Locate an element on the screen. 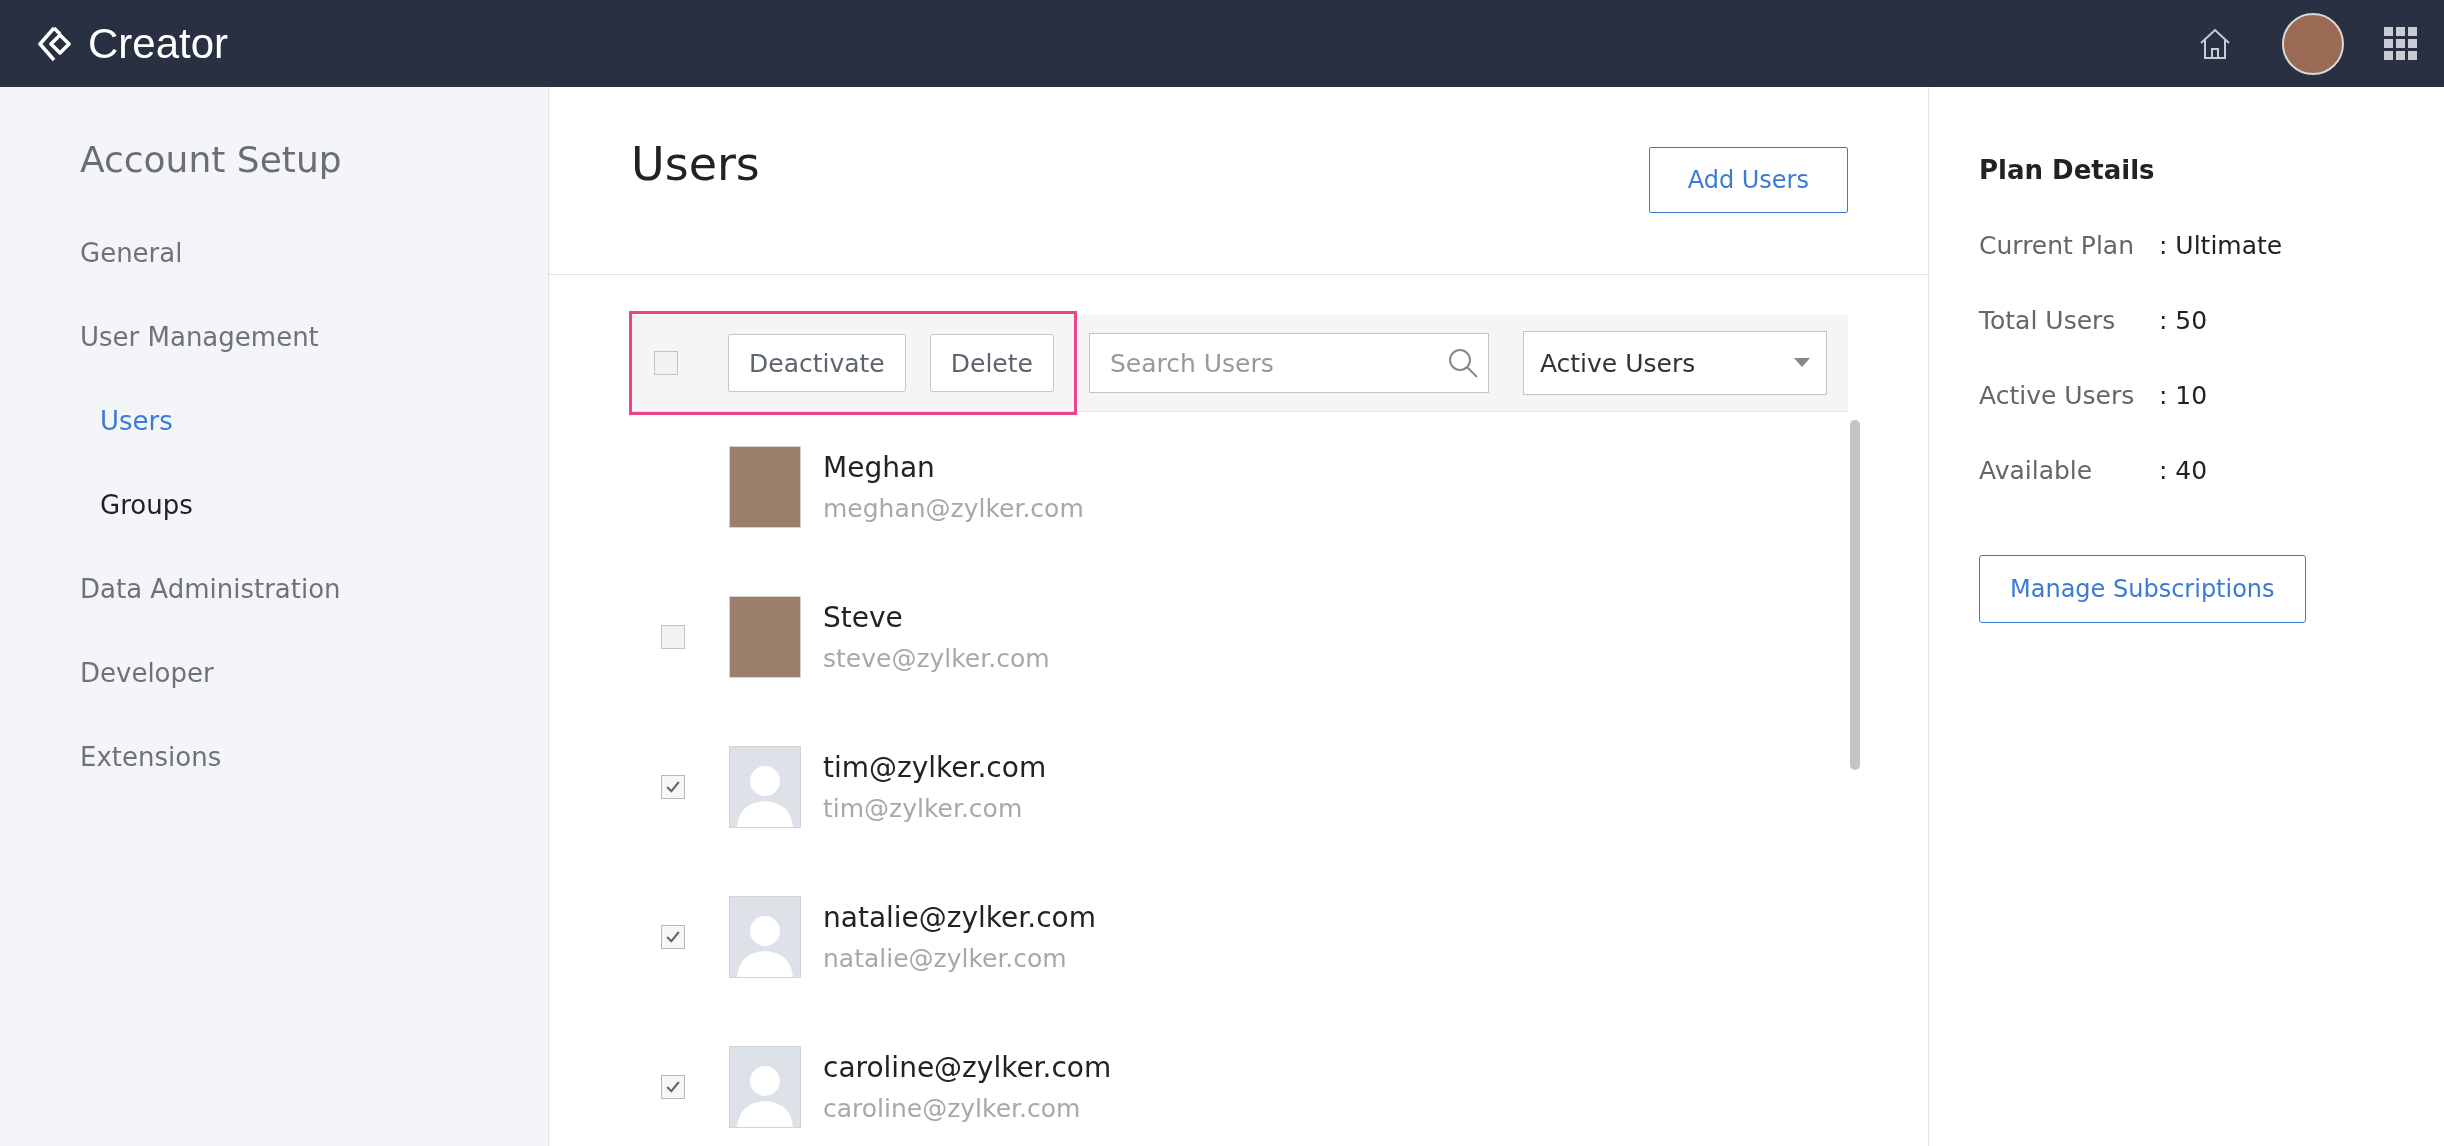 The width and height of the screenshot is (2444, 1146). search-field: Search Users is located at coordinates (1288, 363).